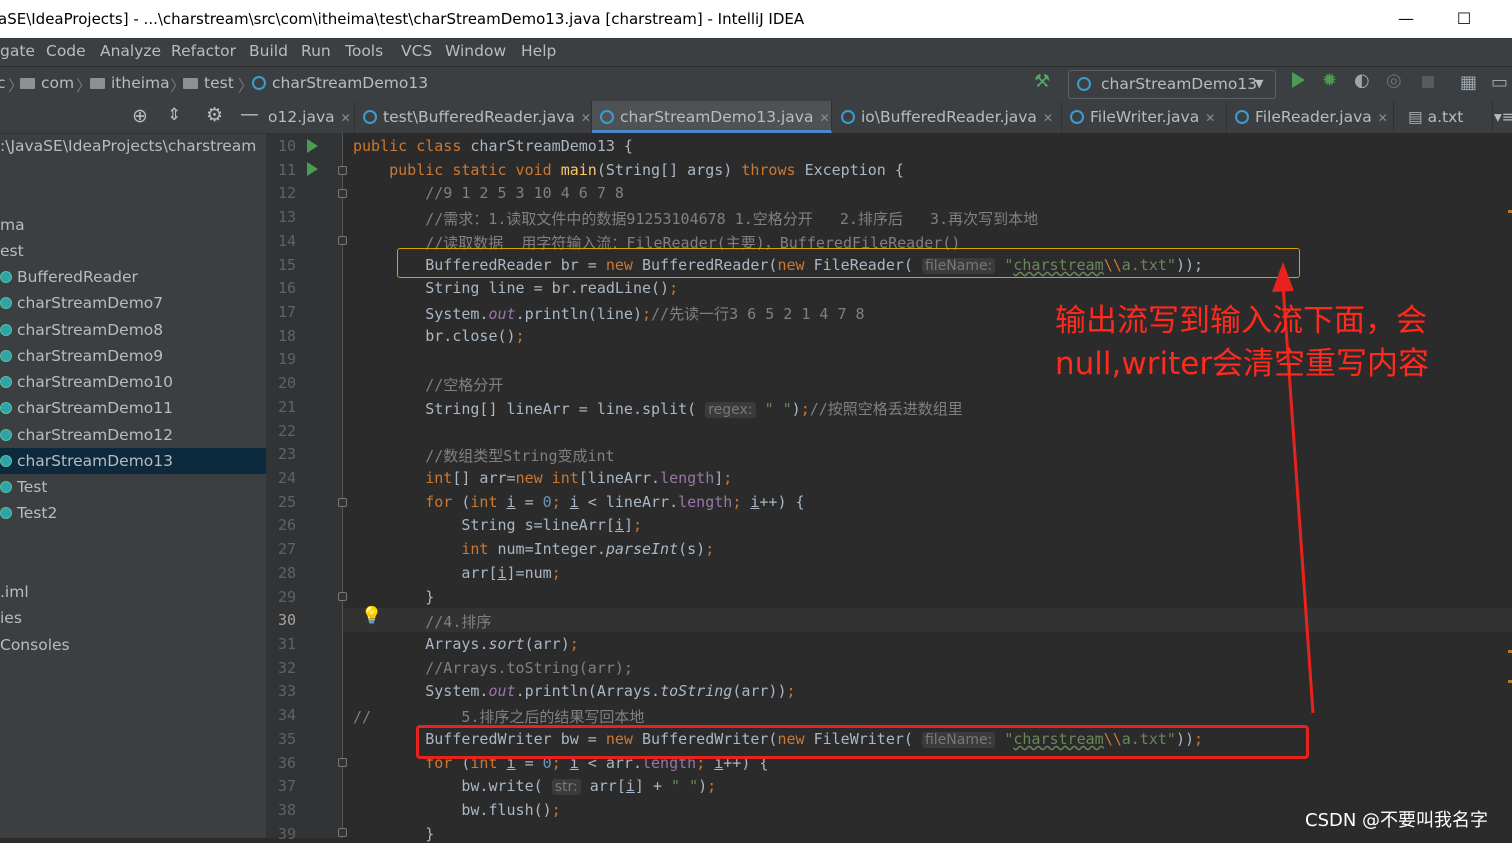 The height and width of the screenshot is (843, 1512). What do you see at coordinates (12, 225) in the screenshot?
I see `tree-item: ma` at bounding box center [12, 225].